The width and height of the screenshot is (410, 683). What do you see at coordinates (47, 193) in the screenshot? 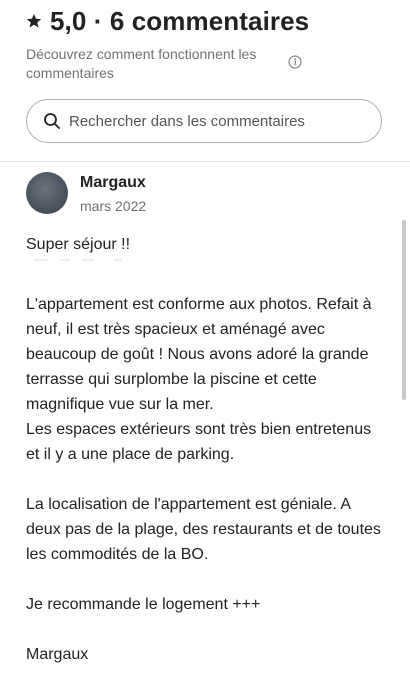
I see `avatar` at bounding box center [47, 193].